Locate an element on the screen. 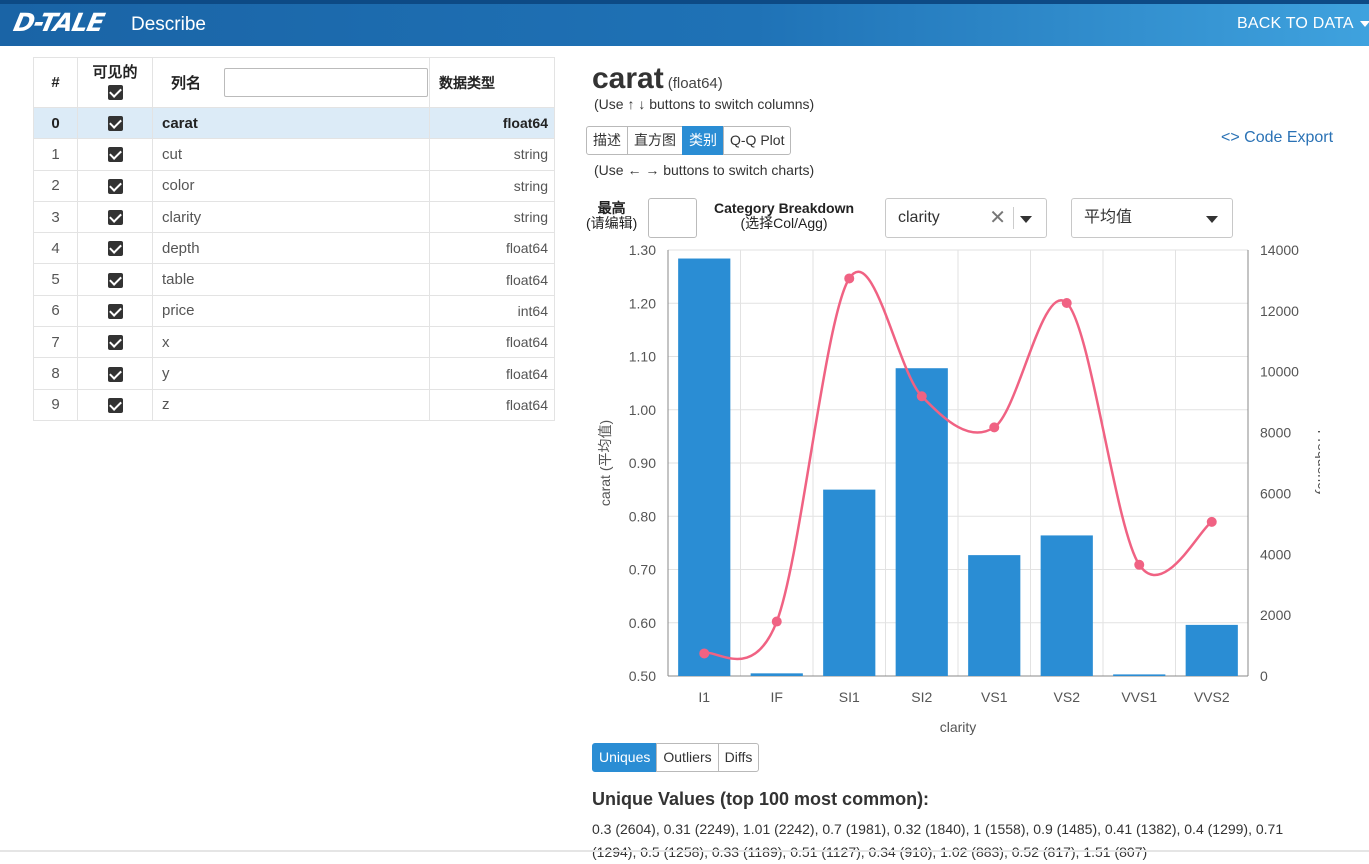  category-column-select: clarity ✕ is located at coordinates (966, 218).